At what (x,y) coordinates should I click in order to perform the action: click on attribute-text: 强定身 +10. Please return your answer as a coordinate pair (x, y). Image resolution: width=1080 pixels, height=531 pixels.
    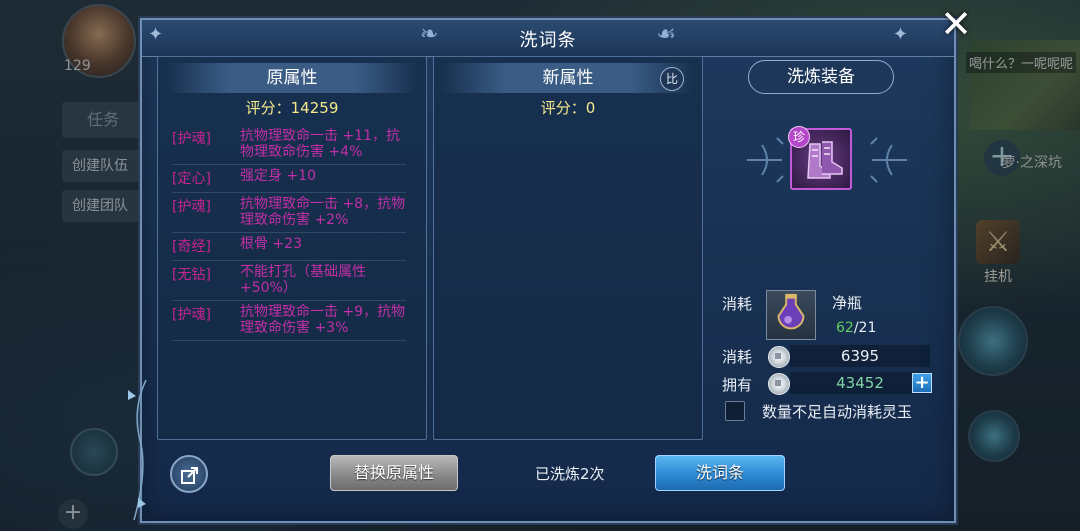
    Looking at the image, I should click on (278, 176).